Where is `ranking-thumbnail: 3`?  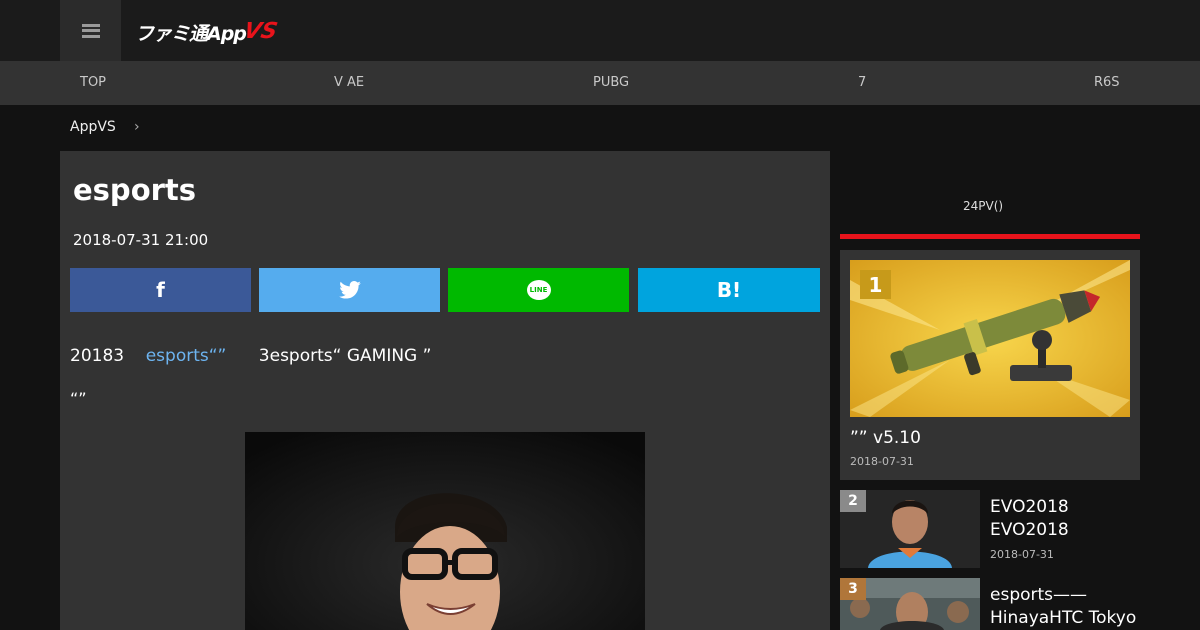
ranking-thumbnail: 3 is located at coordinates (910, 604).